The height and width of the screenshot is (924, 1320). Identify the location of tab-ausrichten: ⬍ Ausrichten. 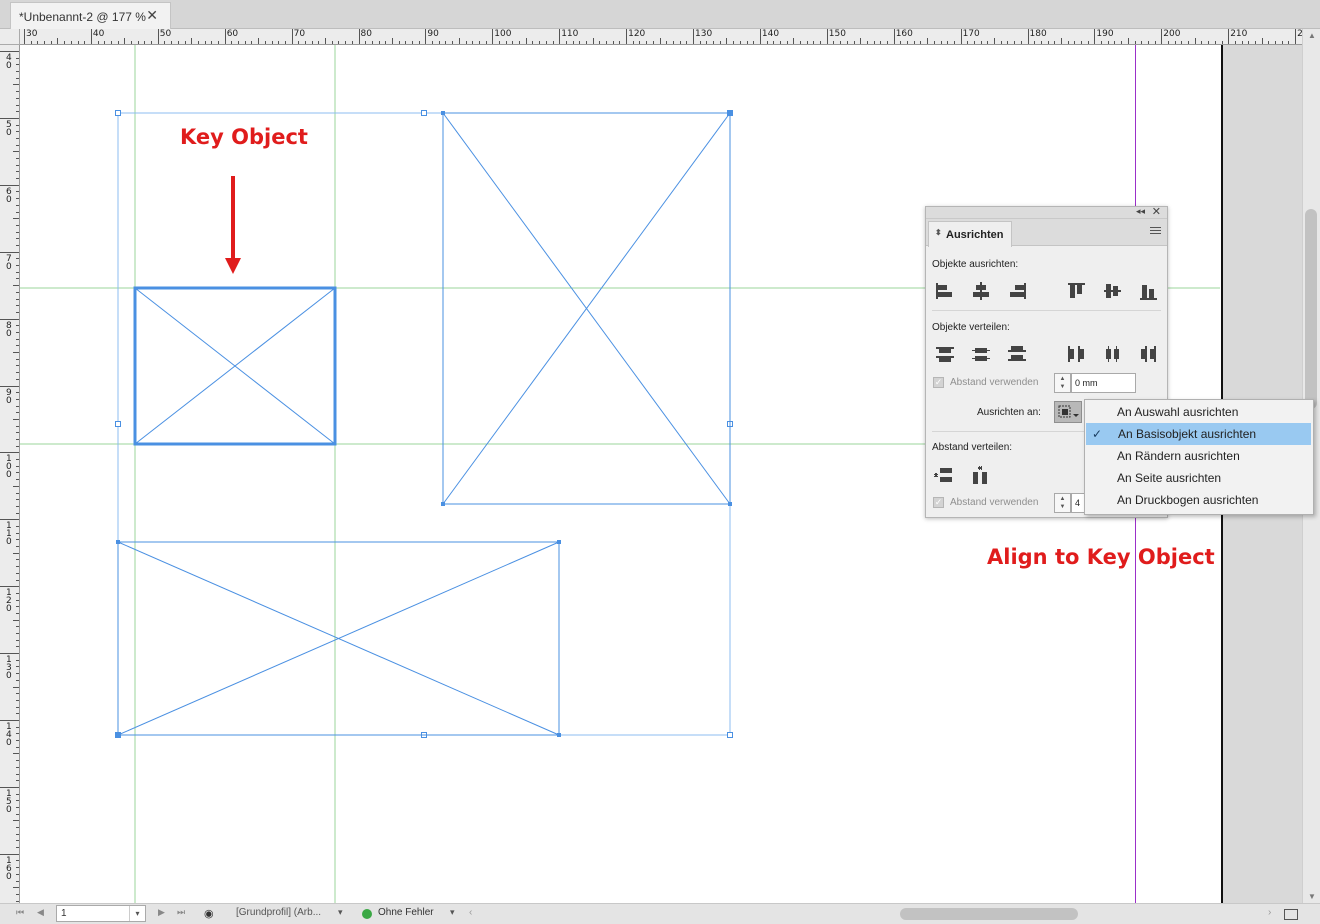
(970, 234).